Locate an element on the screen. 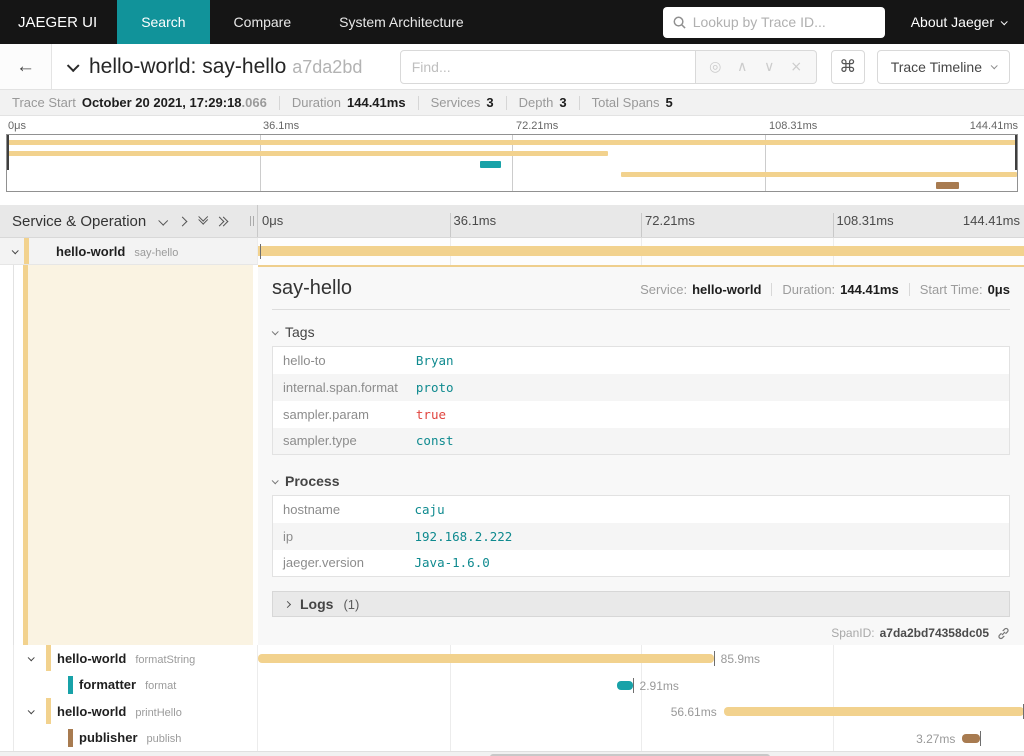  collapse-trace-chevron-icon is located at coordinates (73, 66).